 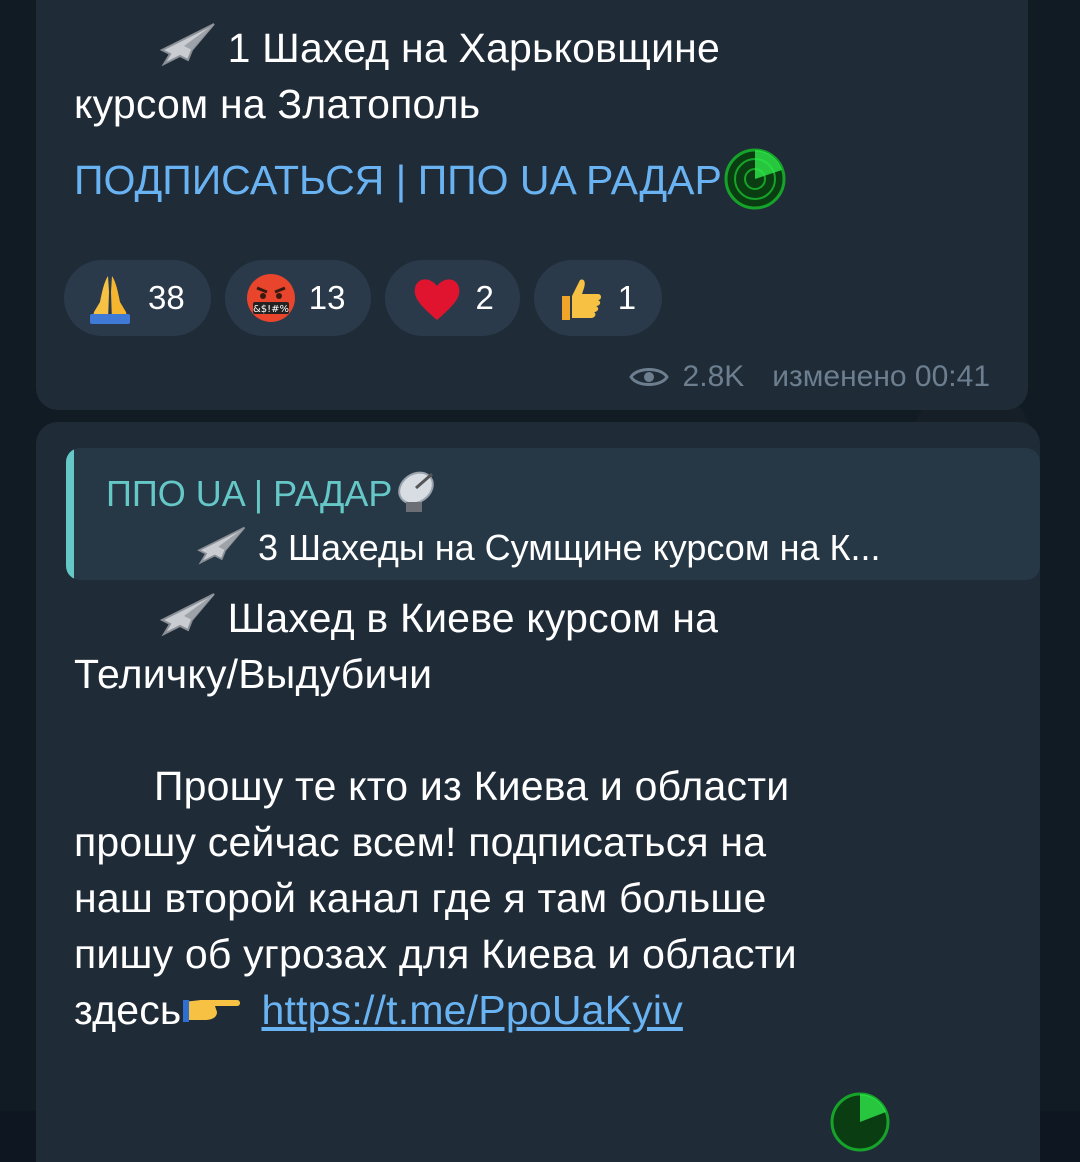 What do you see at coordinates (274, 491) in the screenshot?
I see `reply-channel-name: ППО UA | РАДАР` at bounding box center [274, 491].